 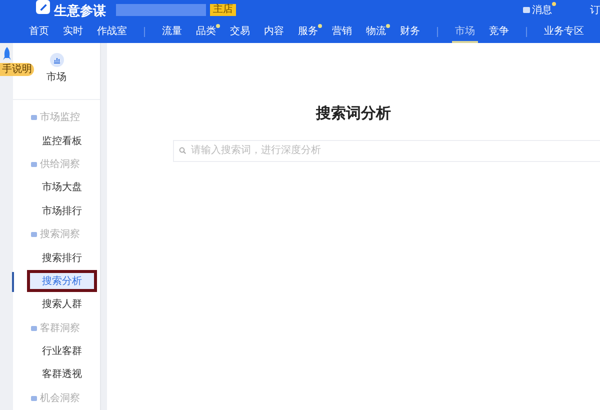 What do you see at coordinates (60, 399) in the screenshot?
I see `group-label: 机会洞察` at bounding box center [60, 399].